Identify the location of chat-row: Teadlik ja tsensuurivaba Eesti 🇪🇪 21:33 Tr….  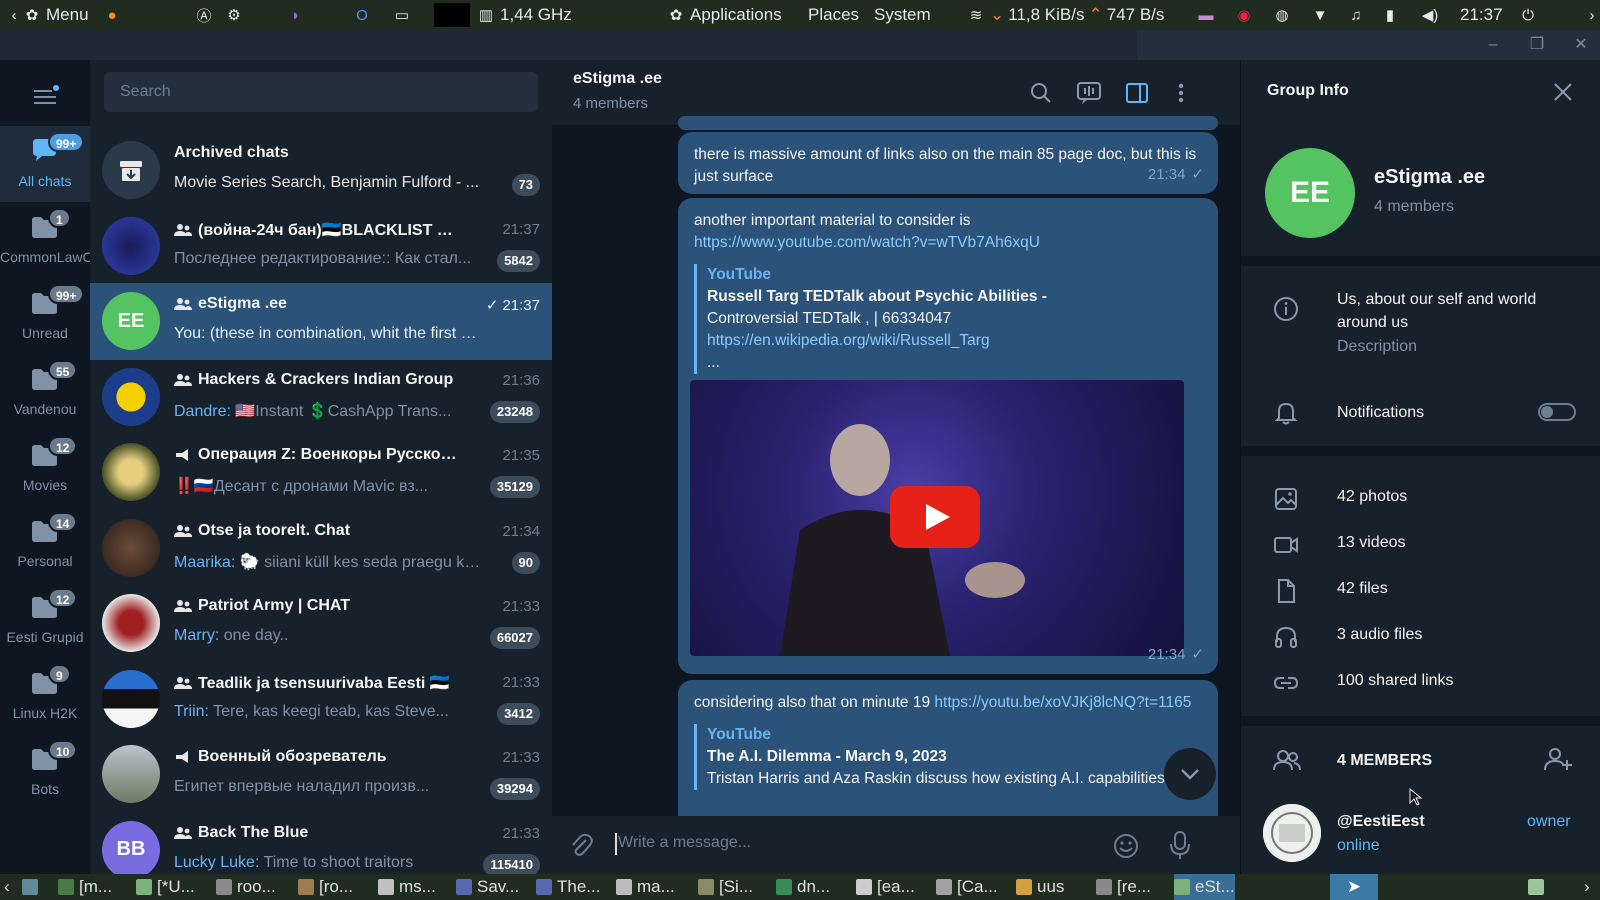
(321, 699).